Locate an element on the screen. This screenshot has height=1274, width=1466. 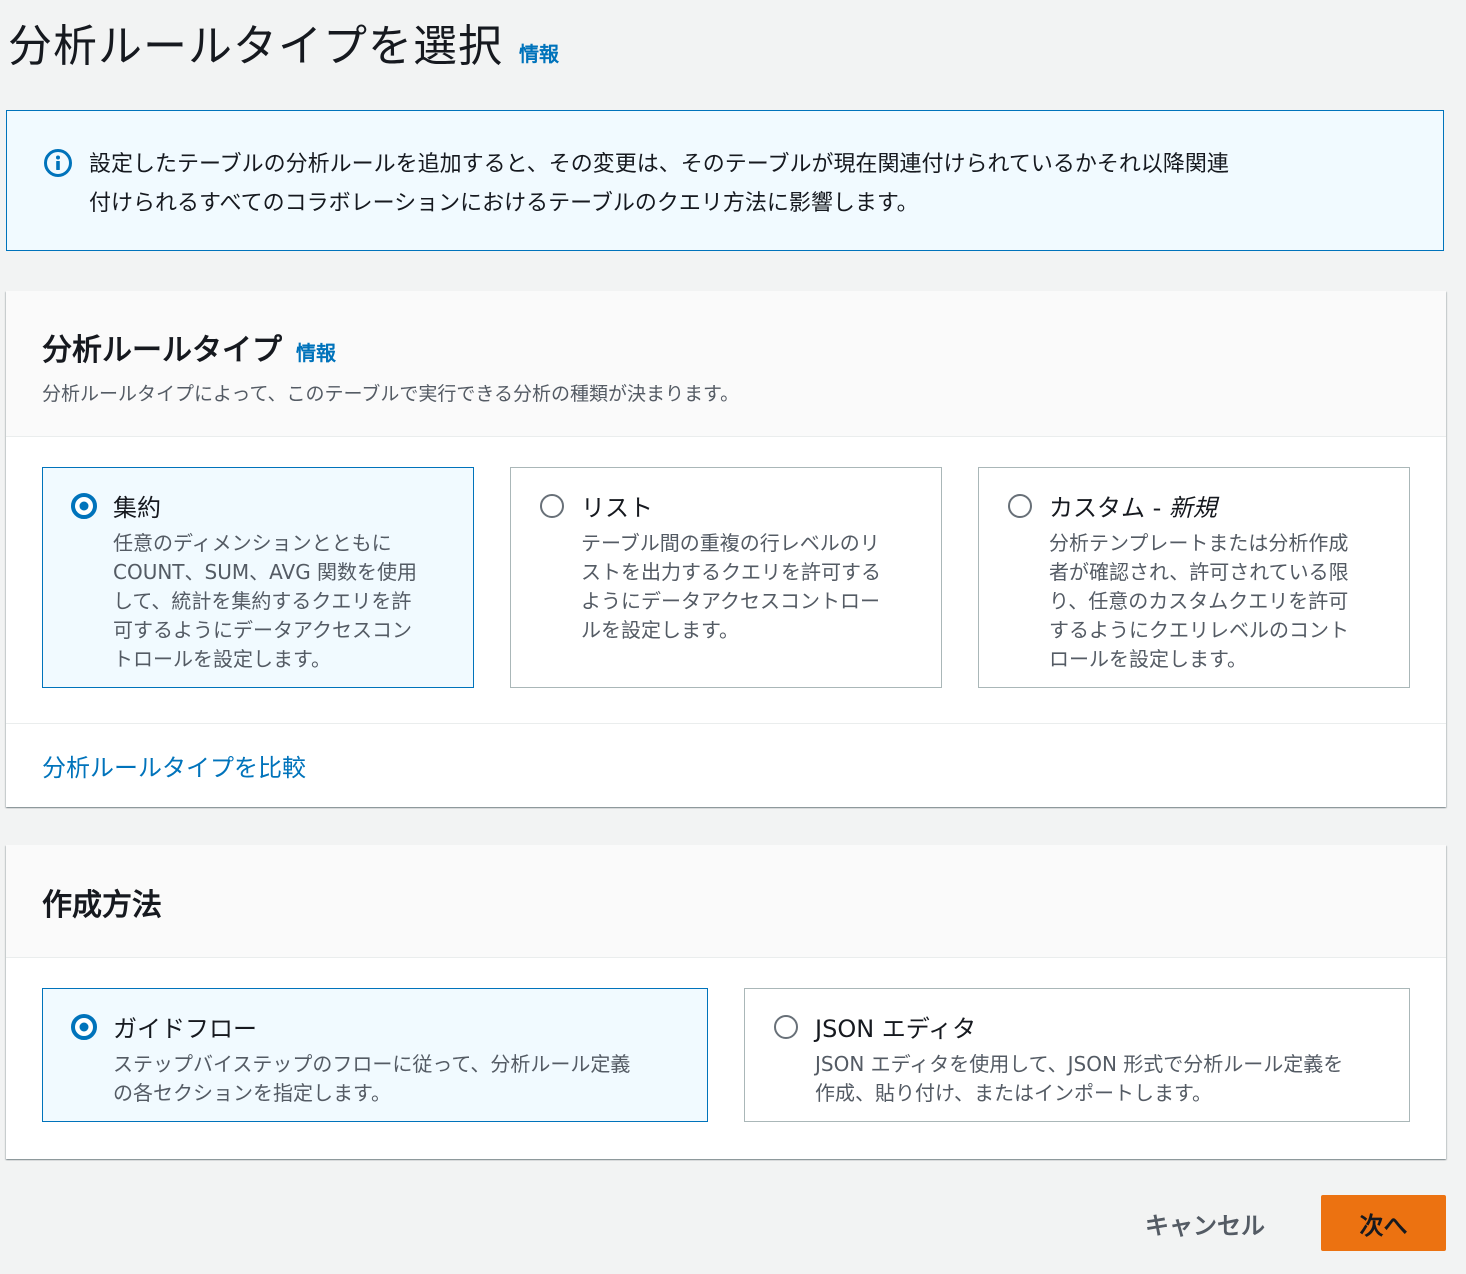
tile-description-line: COUNT、SUM、AVG 関数を使用 is located at coordinates (265, 572).